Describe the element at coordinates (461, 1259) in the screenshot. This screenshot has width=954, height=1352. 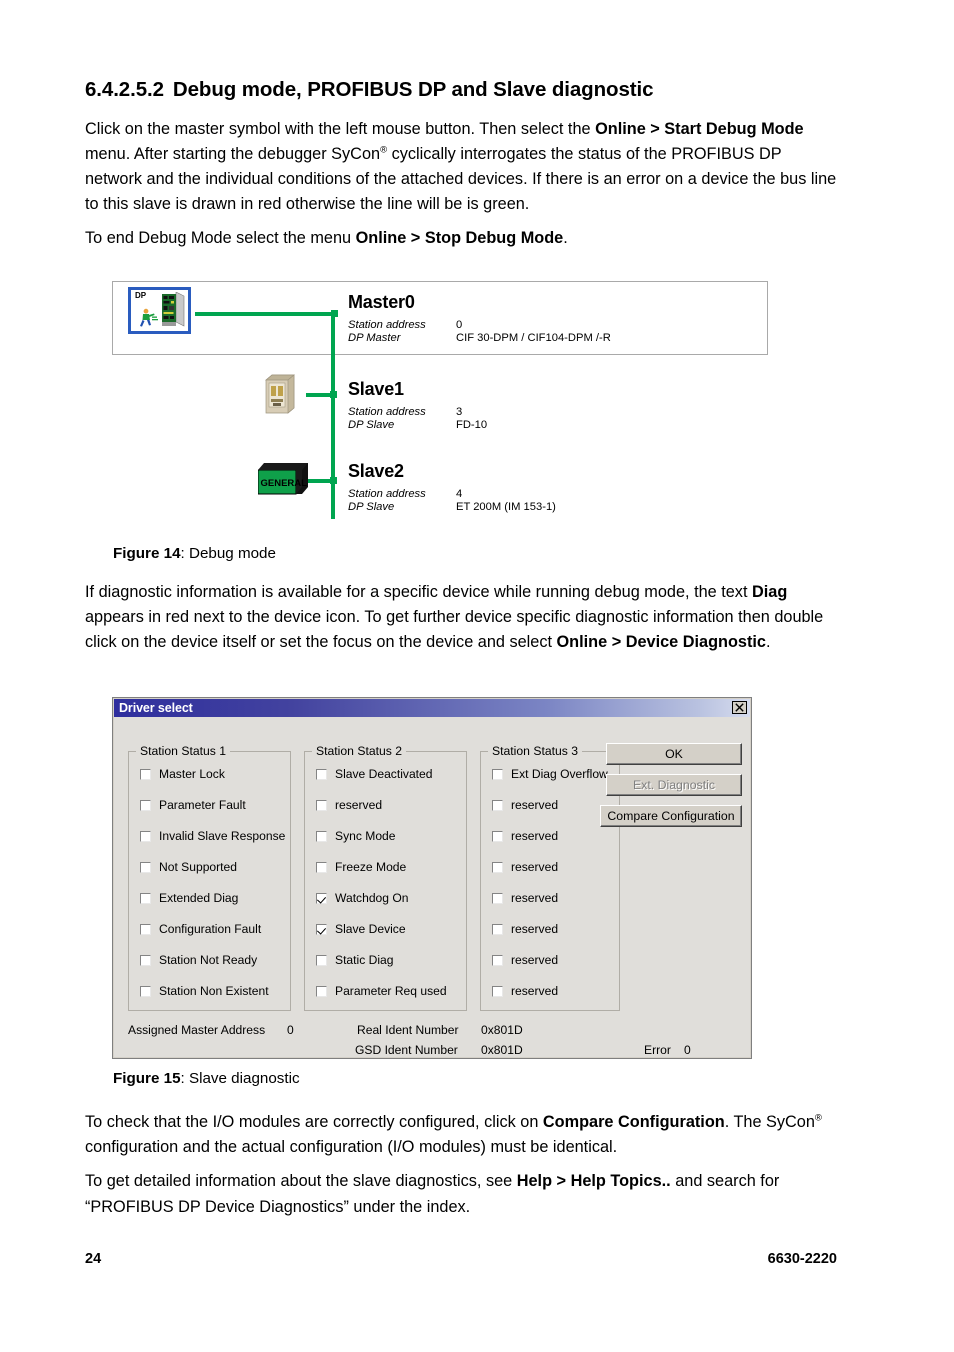
I see `page-footer: 24 6630-2220` at that location.